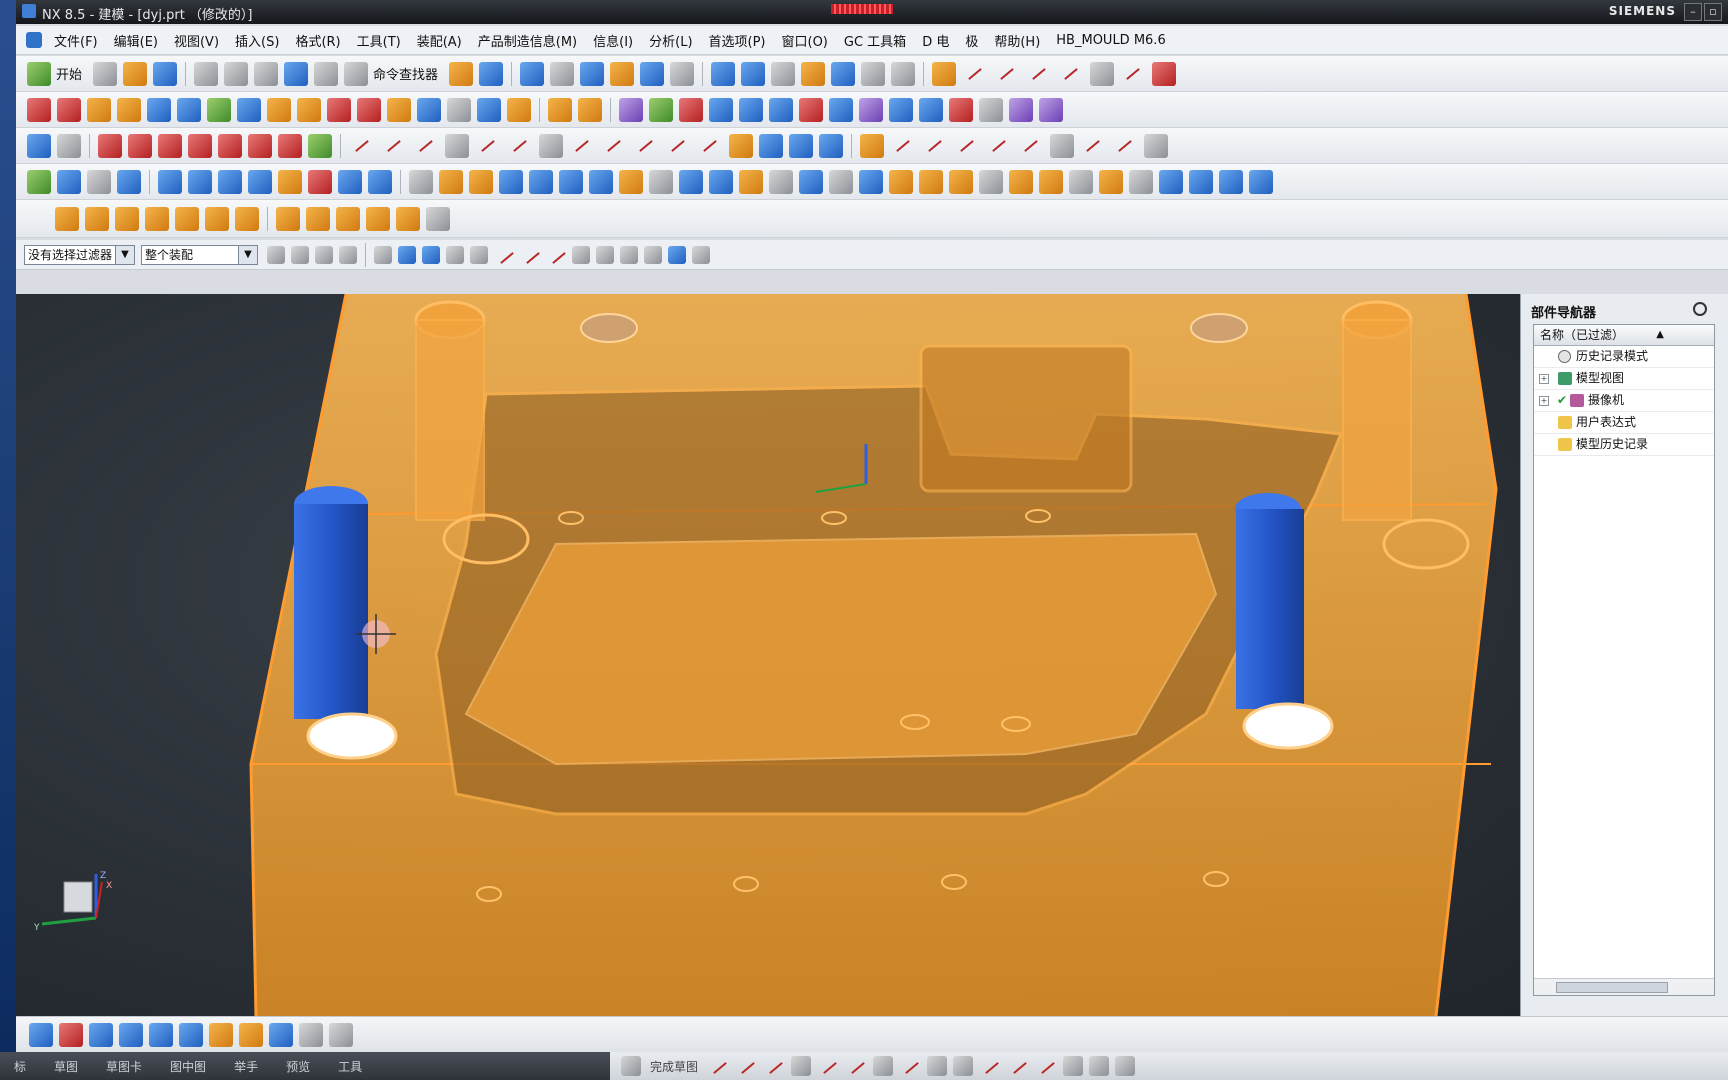 The width and height of the screenshot is (1728, 1080). I want to click on guide-pillar-right, so click(1270, 609).